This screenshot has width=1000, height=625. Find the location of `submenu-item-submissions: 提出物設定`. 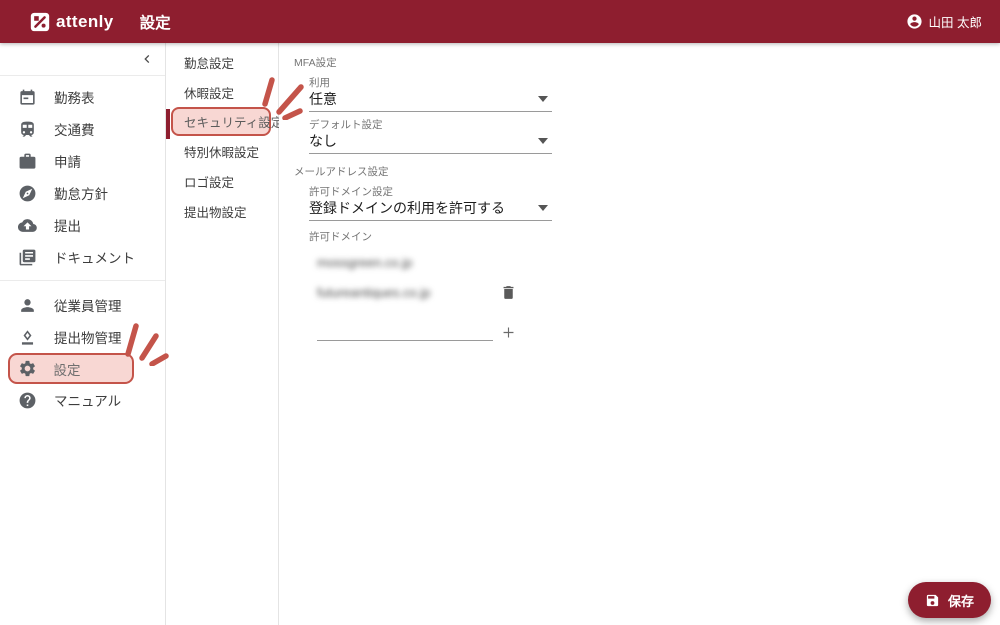

submenu-item-submissions: 提出物設定 is located at coordinates (222, 211).